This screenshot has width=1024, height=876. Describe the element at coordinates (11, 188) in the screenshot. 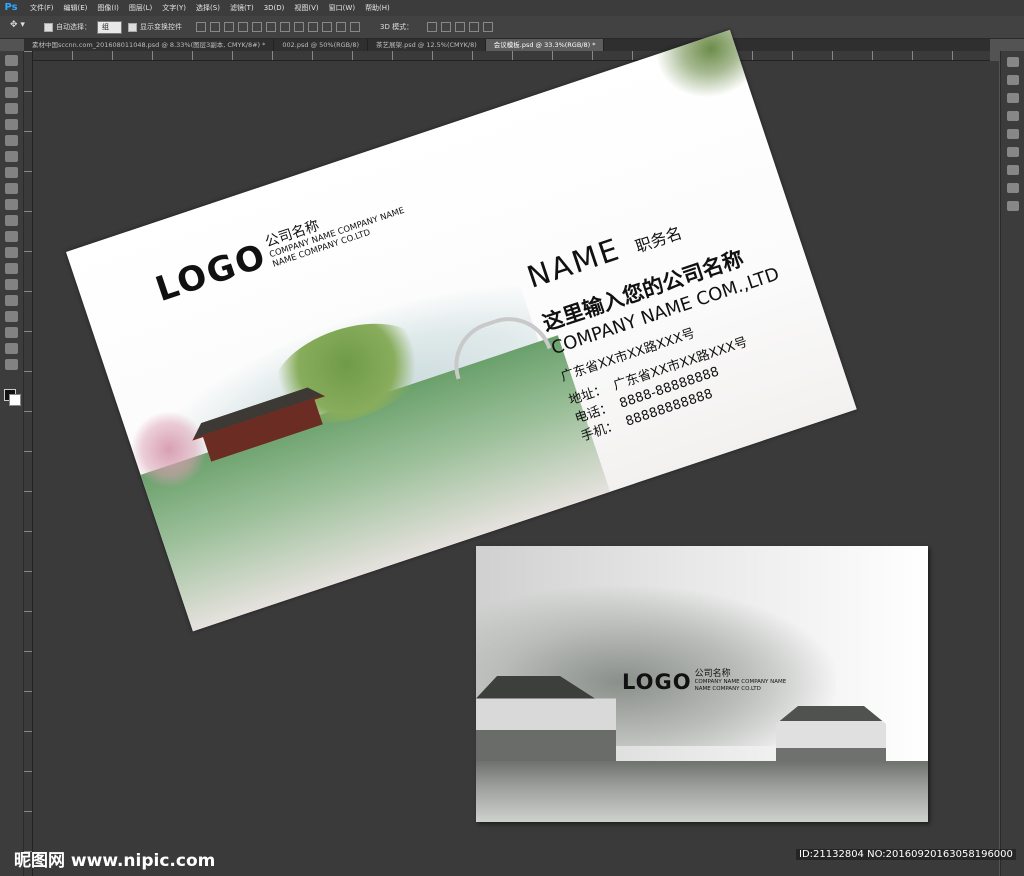

I see `stamp-tool-icon` at that location.